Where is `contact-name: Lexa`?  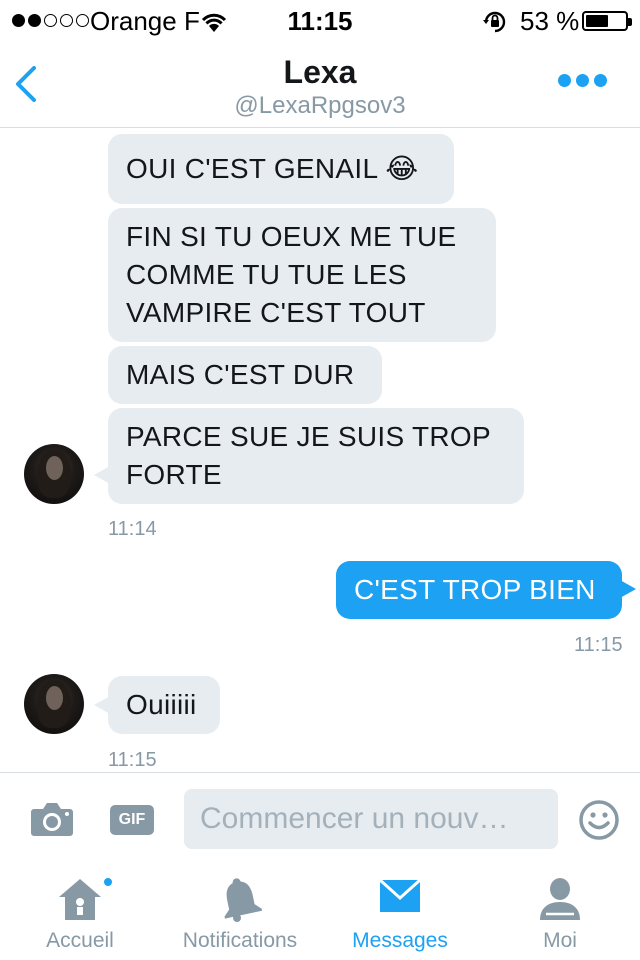
contact-name: Lexa is located at coordinates (320, 72).